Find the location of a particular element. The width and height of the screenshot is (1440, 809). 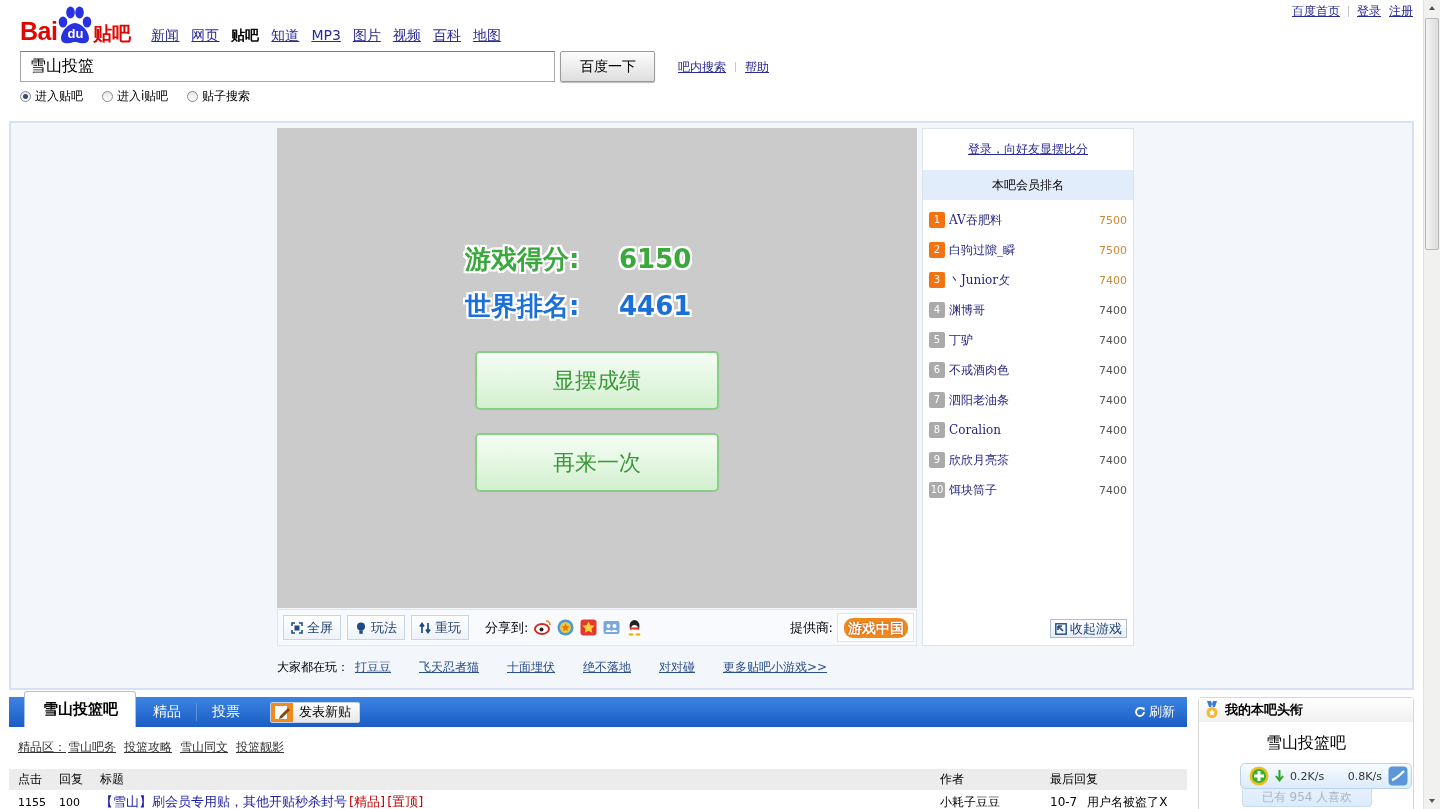

nav-link: 图片 is located at coordinates (366, 35).